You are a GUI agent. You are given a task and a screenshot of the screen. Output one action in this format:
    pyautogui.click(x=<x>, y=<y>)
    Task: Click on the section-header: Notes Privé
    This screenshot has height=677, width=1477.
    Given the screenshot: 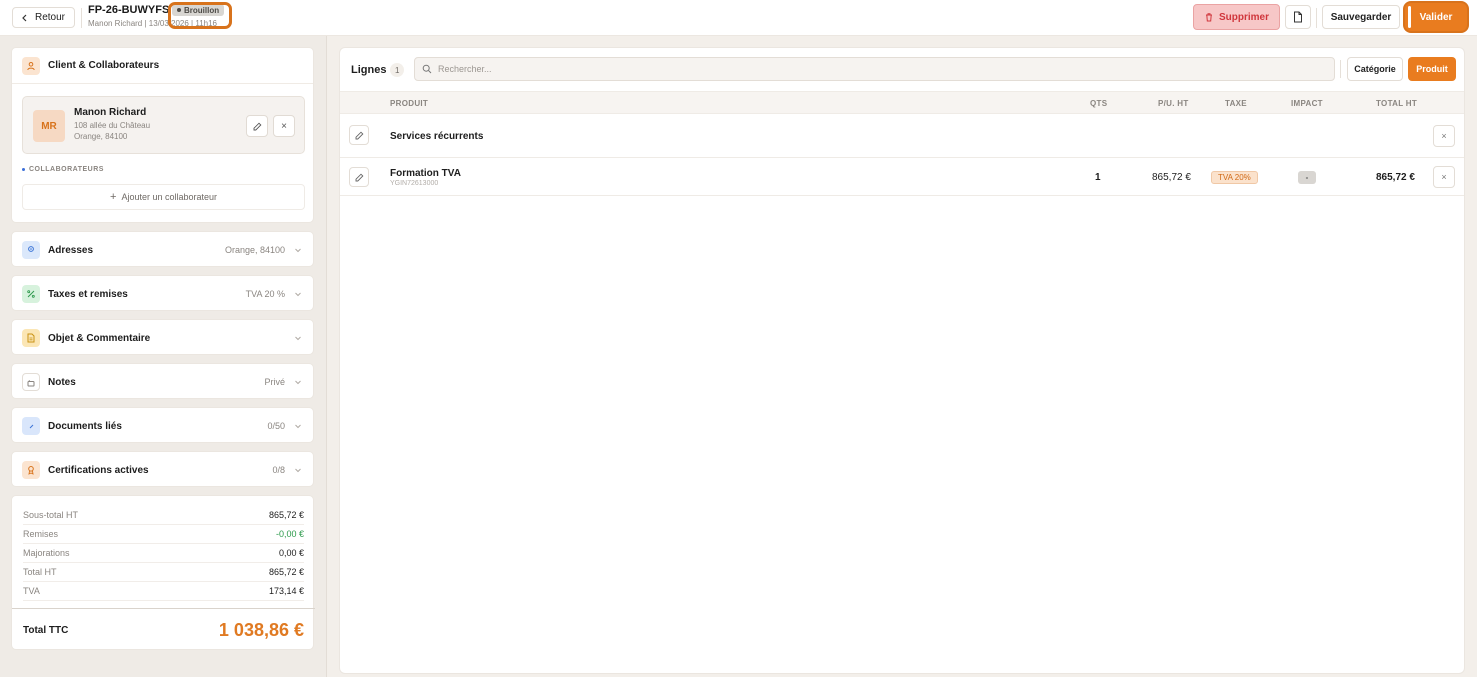 What is the action you would take?
    pyautogui.click(x=162, y=382)
    